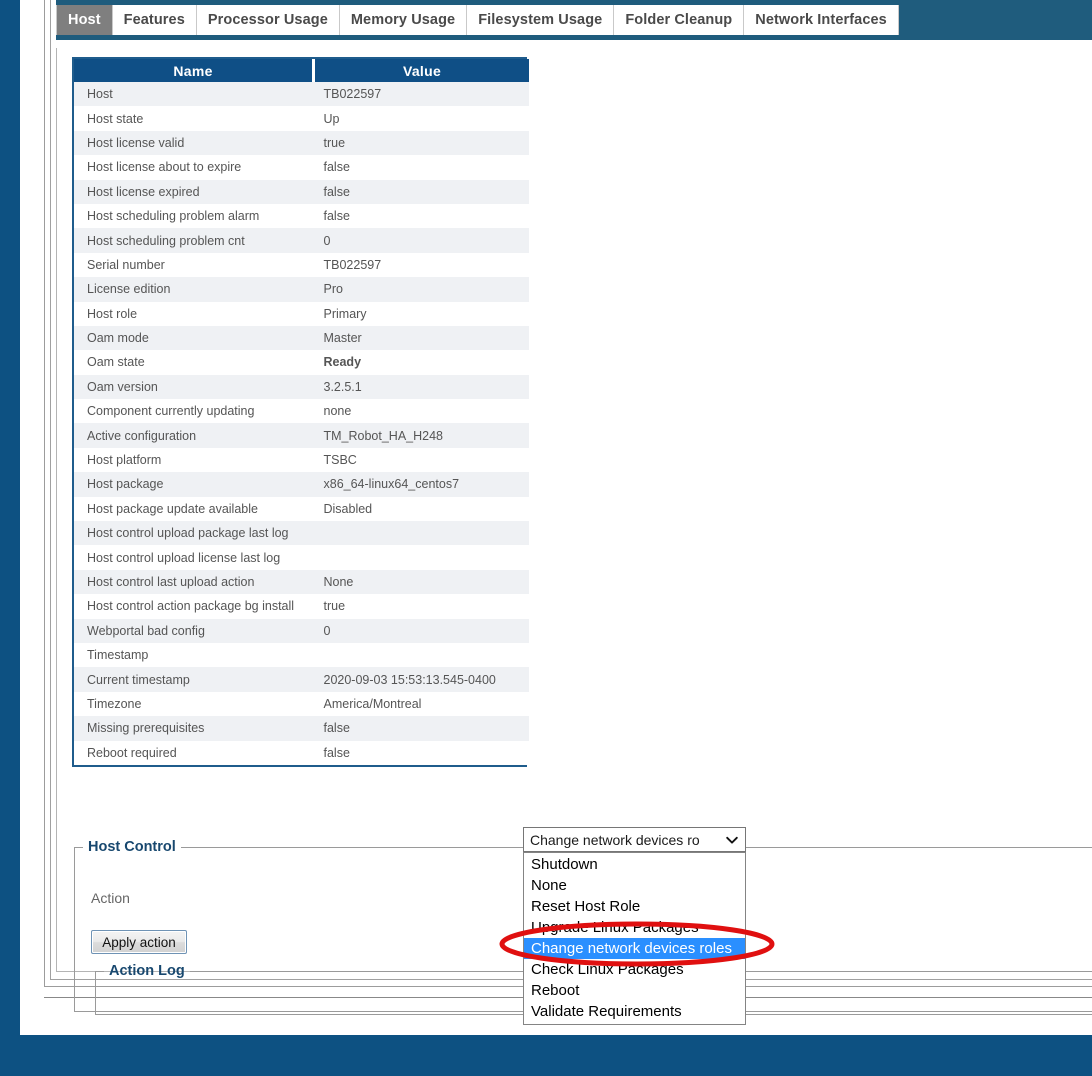 This screenshot has height=1076, width=1092. Describe the element at coordinates (421, 679) in the screenshot. I see `table-cell-value: 2020-09-03 15:53:13.545-0400` at that location.